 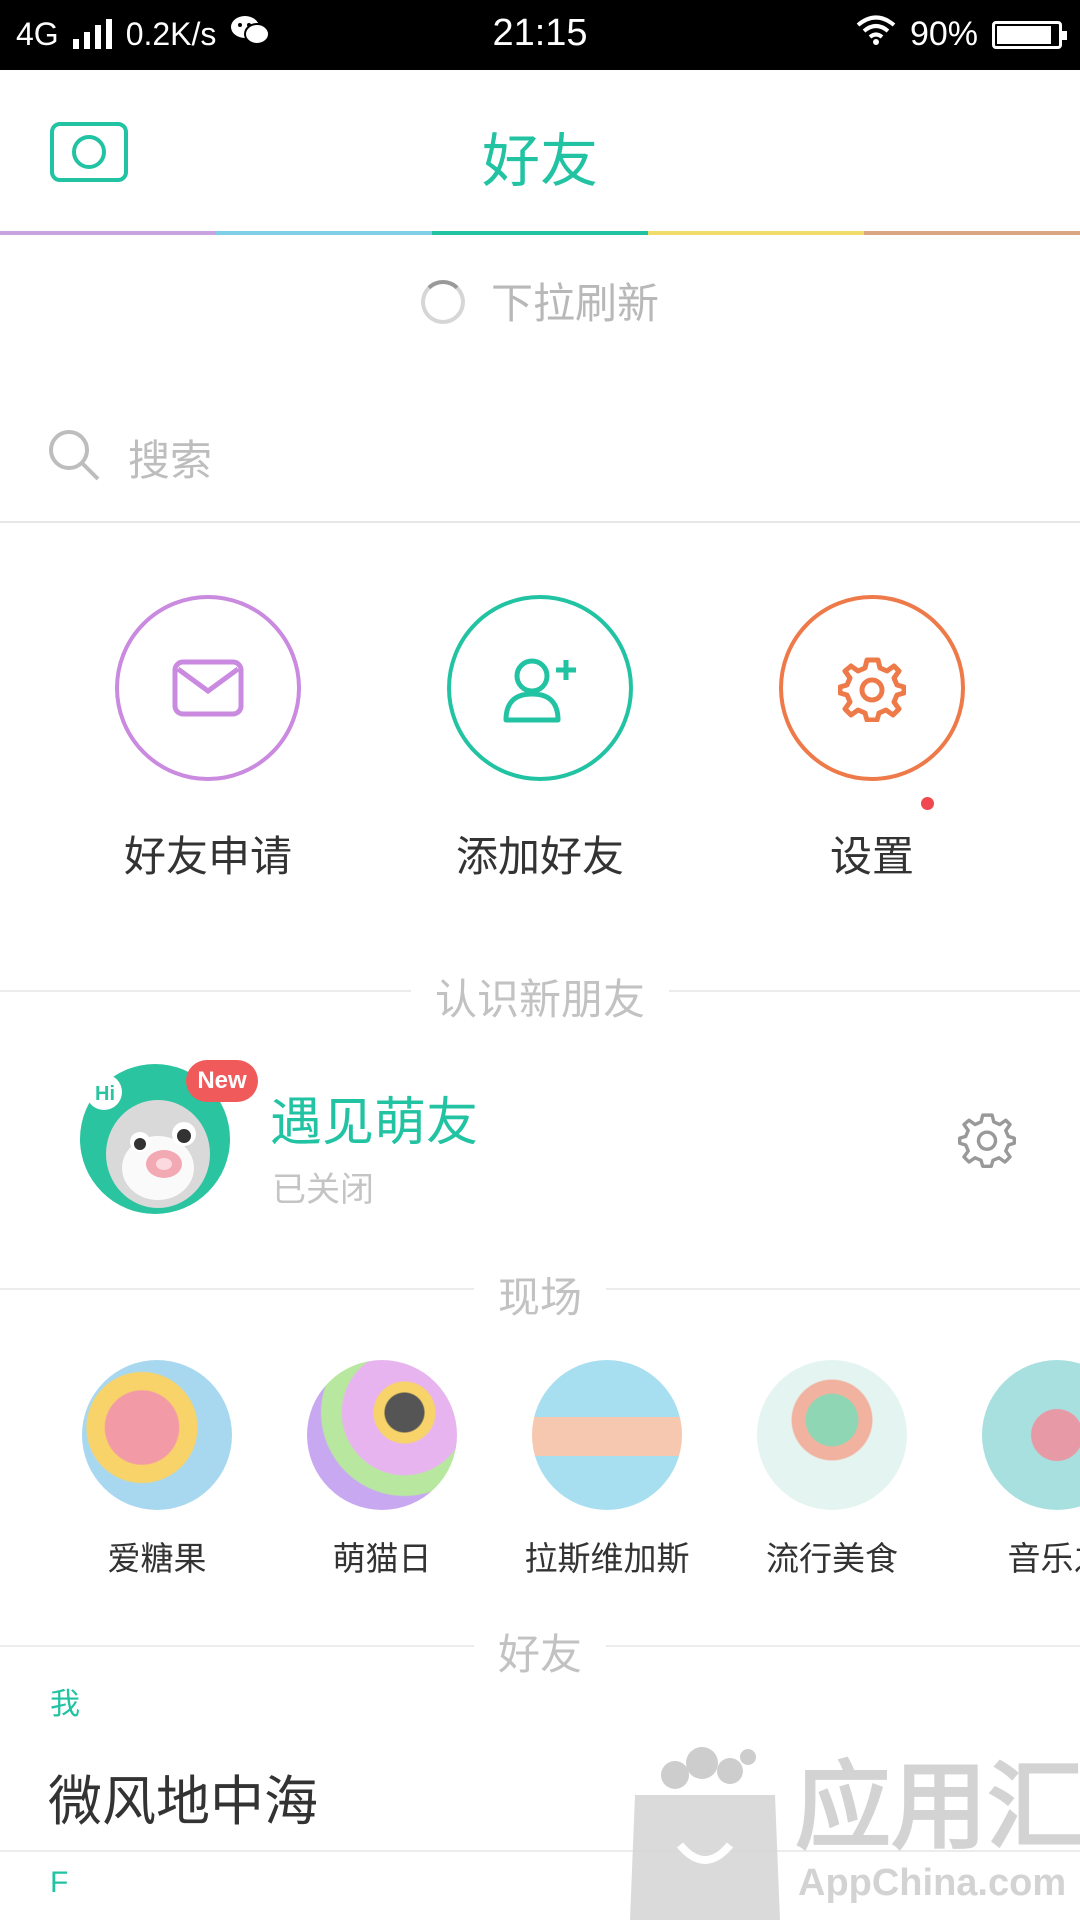 I want to click on scene-label: 萌猫日, so click(x=382, y=1558).